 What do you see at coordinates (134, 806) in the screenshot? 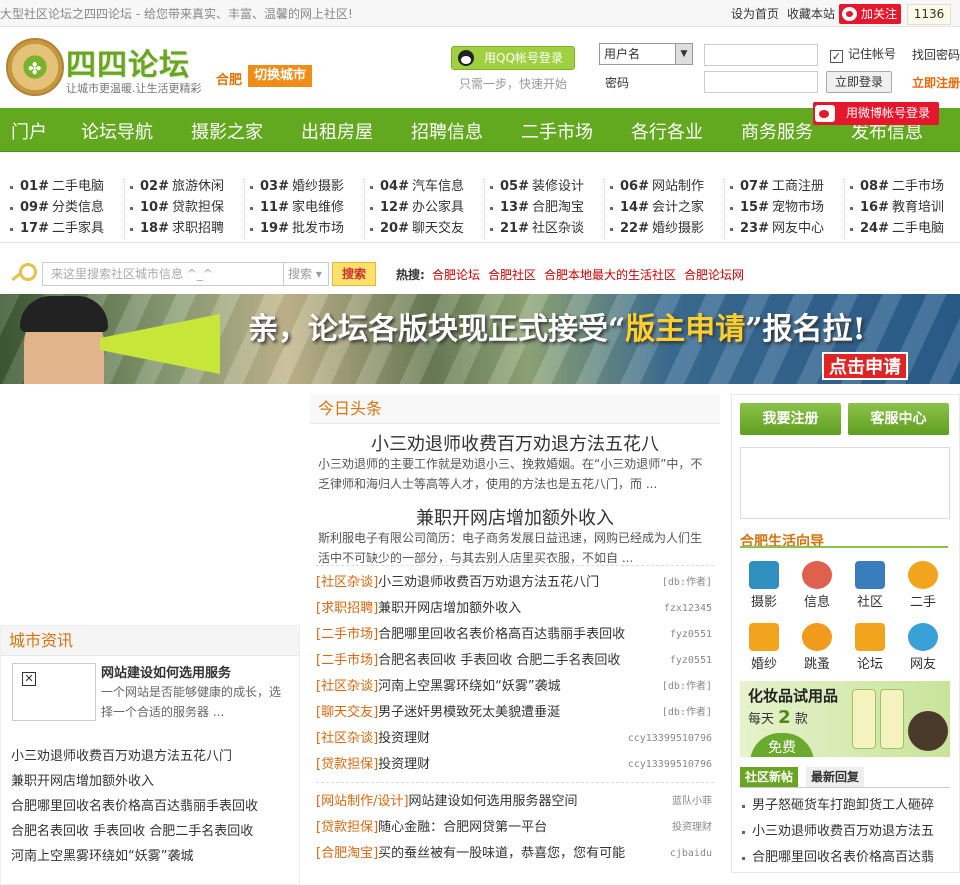
I see `city-news-item: 合肥哪里回收名表价格高百达翡丽手表回收` at bounding box center [134, 806].